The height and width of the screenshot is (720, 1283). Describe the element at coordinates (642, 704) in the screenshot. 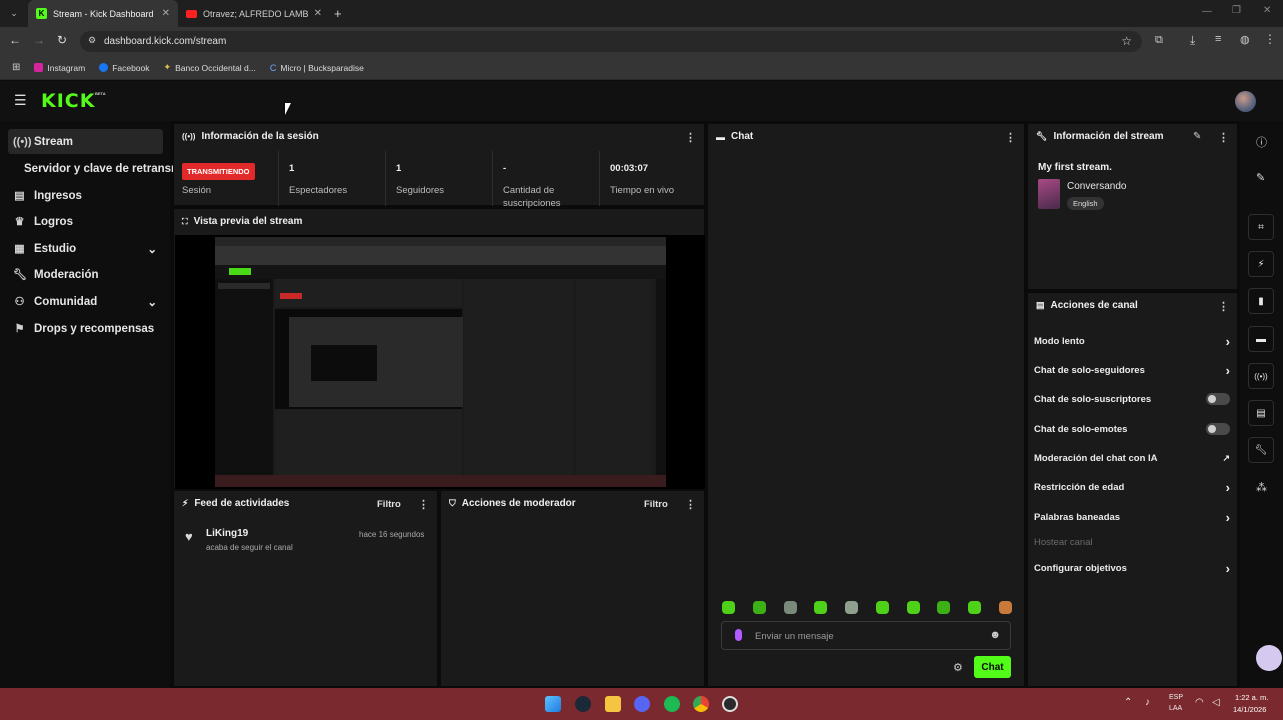

I see `discord-icon` at that location.